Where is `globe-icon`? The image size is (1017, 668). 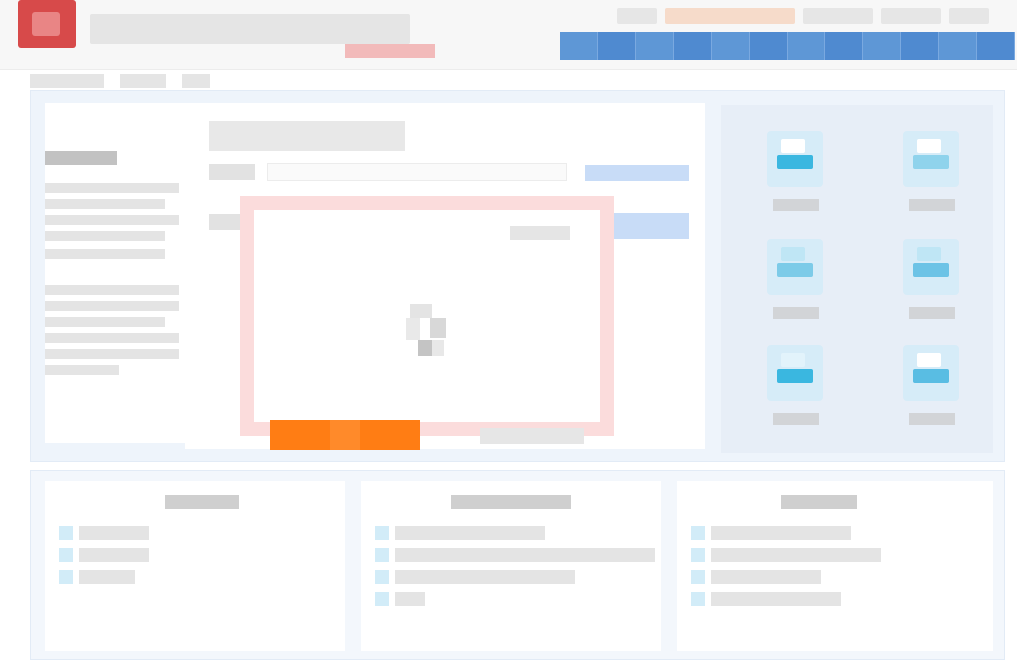
globe-icon is located at coordinates (931, 267).